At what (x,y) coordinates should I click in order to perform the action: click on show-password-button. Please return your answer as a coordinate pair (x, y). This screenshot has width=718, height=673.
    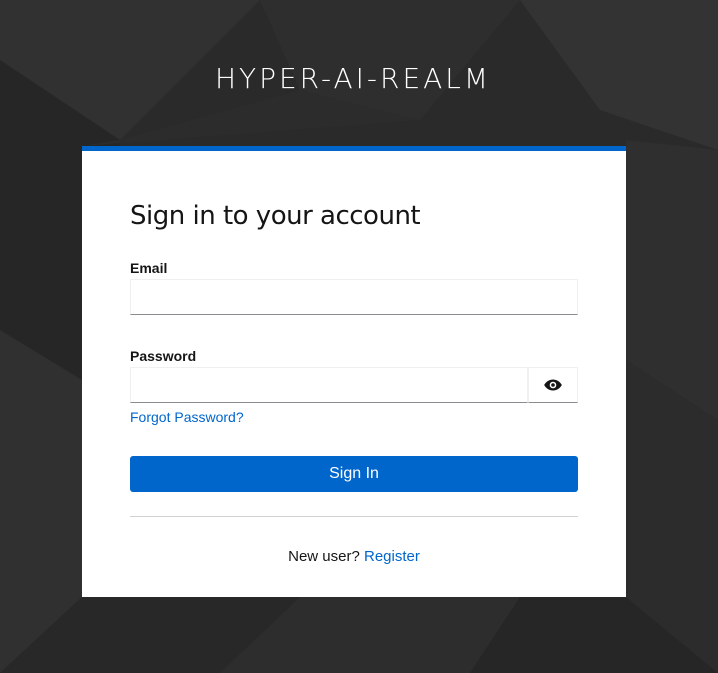
    Looking at the image, I should click on (553, 385).